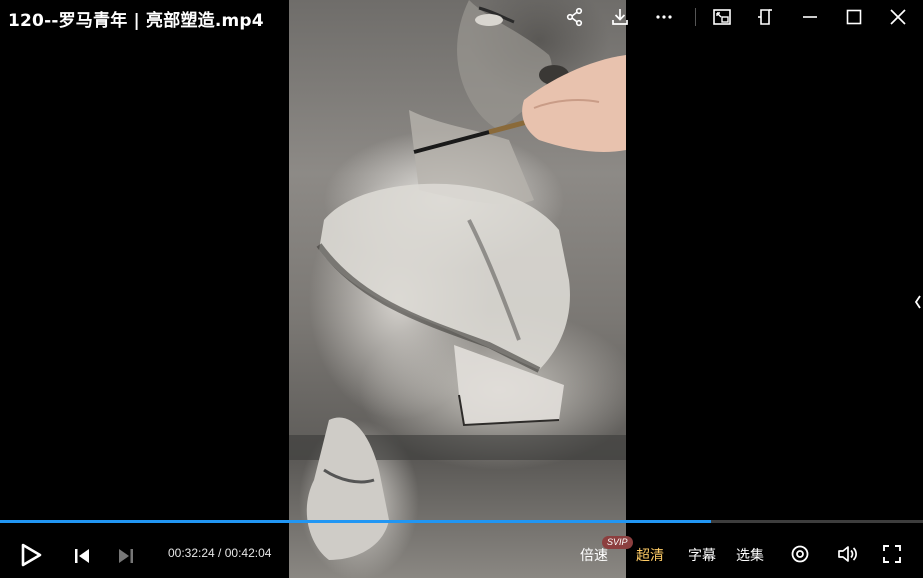 Image resolution: width=923 pixels, height=578 pixels. I want to click on side-panel-toggle, so click(918, 302).